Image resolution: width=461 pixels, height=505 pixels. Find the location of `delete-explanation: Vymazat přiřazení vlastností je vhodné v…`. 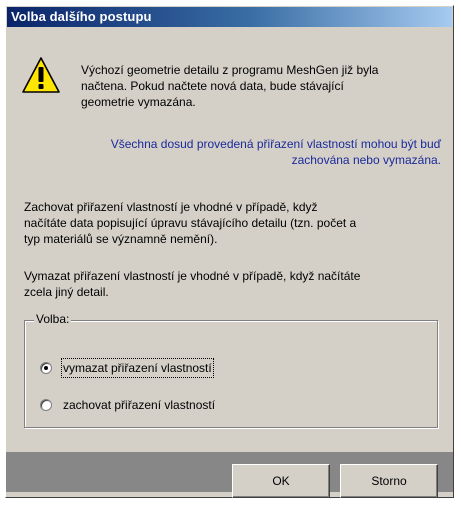

delete-explanation: Vymazat přiřazení vlastností je vhodné v… is located at coordinates (232, 284).